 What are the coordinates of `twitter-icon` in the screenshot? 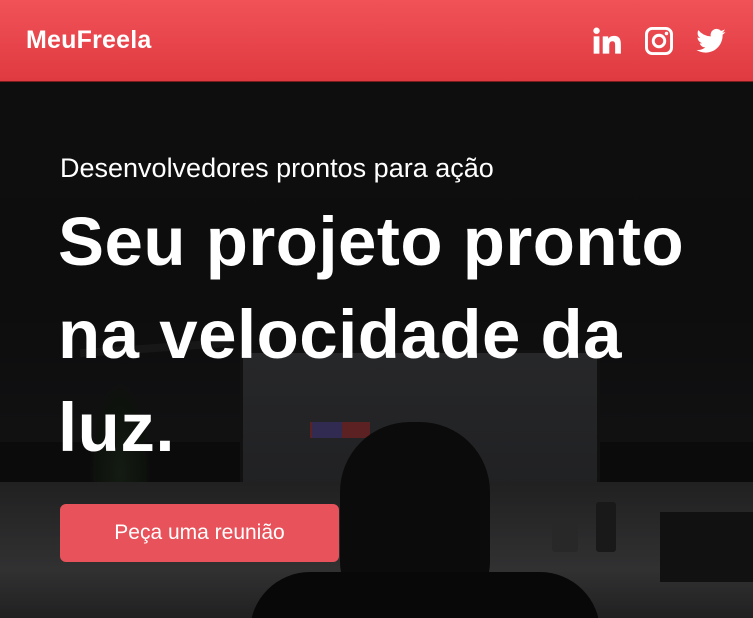 It's located at (711, 40).